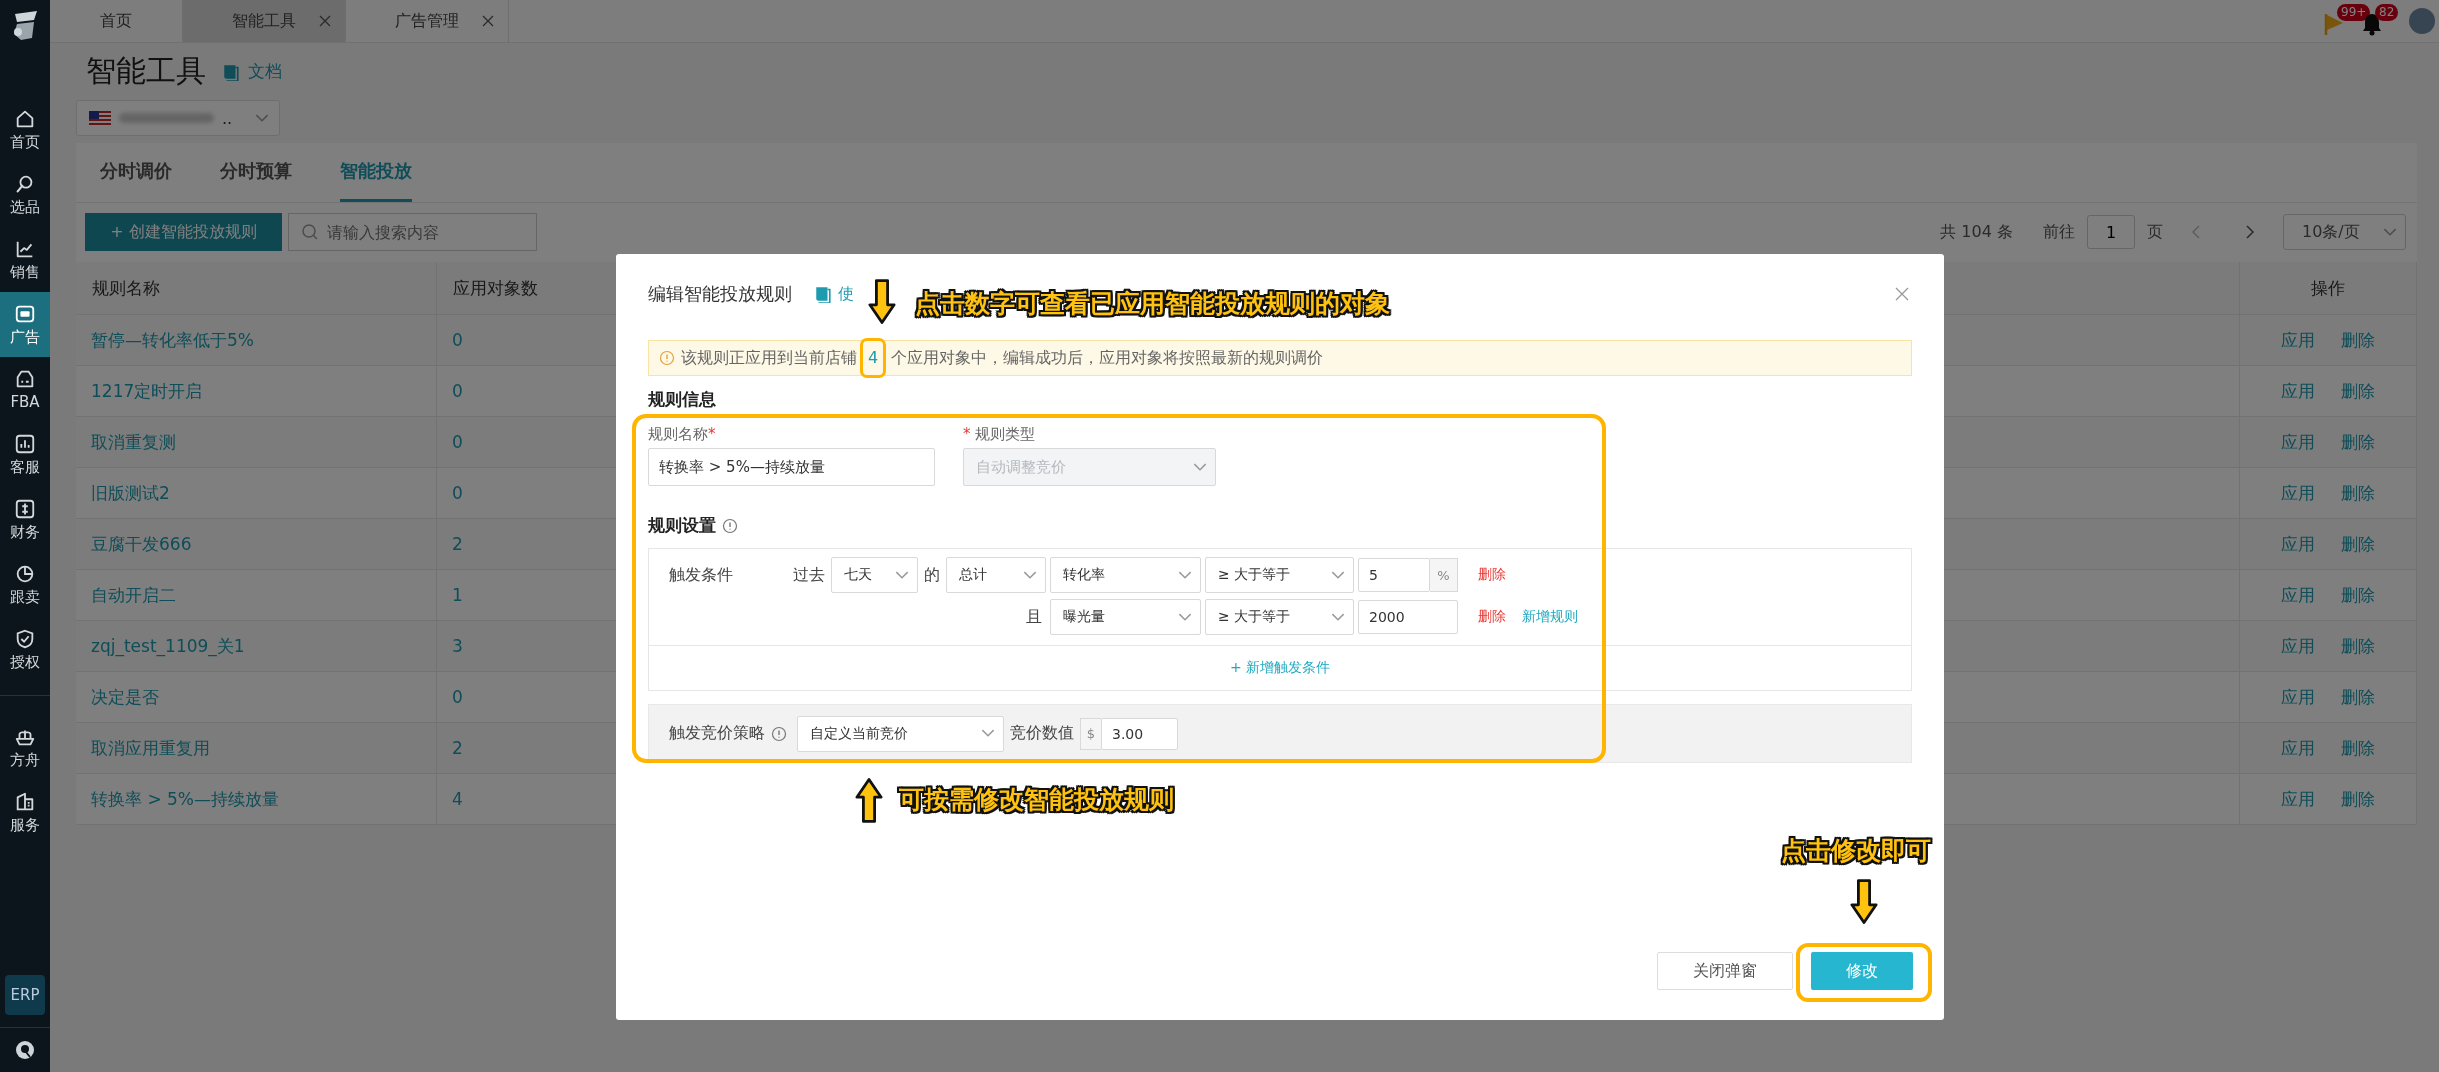 This screenshot has height=1072, width=2439. What do you see at coordinates (25, 324) in the screenshot?
I see `sidebar-item: 广告` at bounding box center [25, 324].